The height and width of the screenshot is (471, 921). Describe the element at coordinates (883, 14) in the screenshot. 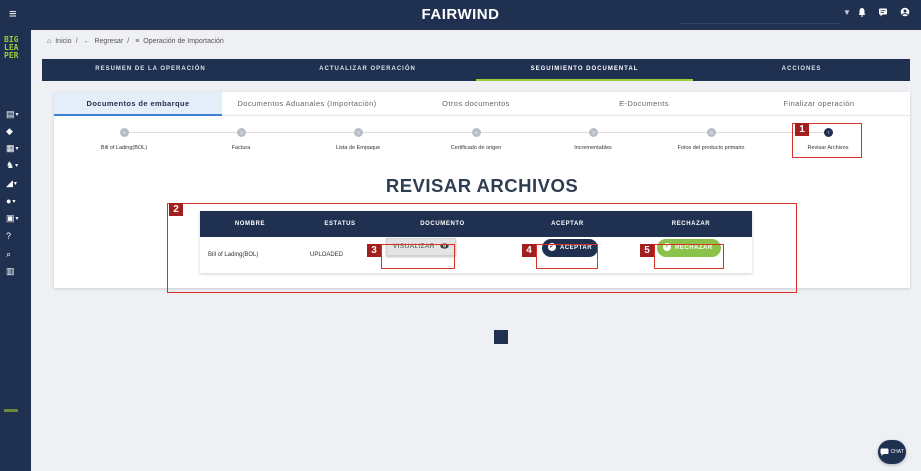

I see `message-icon` at that location.